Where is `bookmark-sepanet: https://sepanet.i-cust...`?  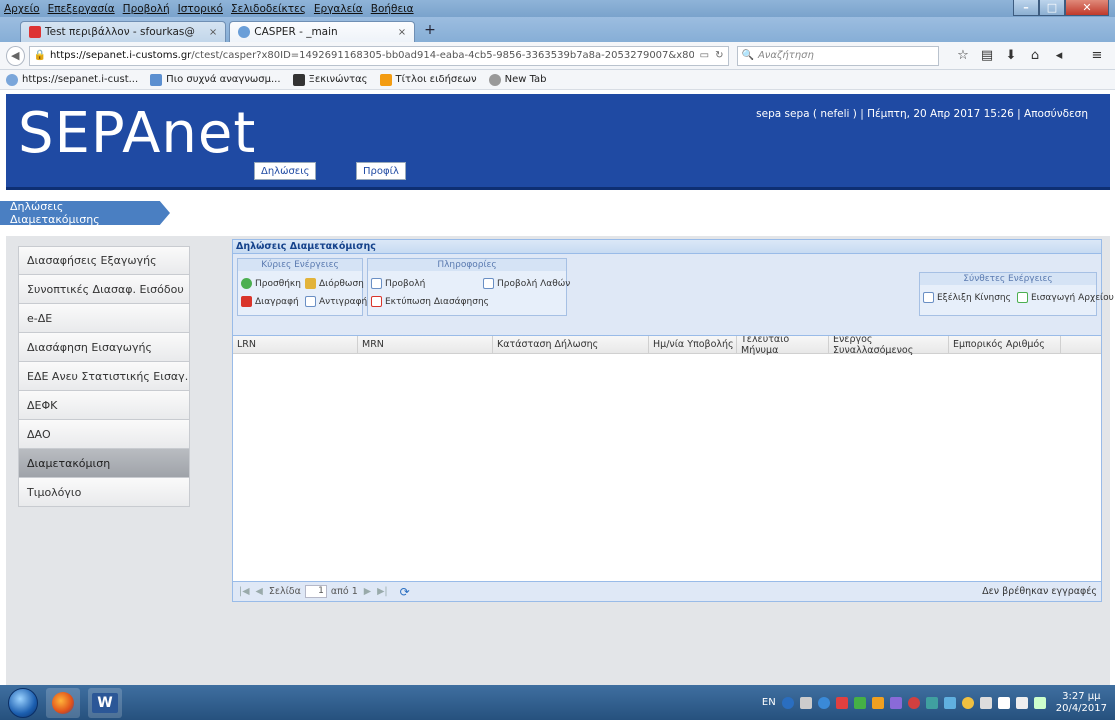 bookmark-sepanet: https://sepanet.i-cust... is located at coordinates (72, 79).